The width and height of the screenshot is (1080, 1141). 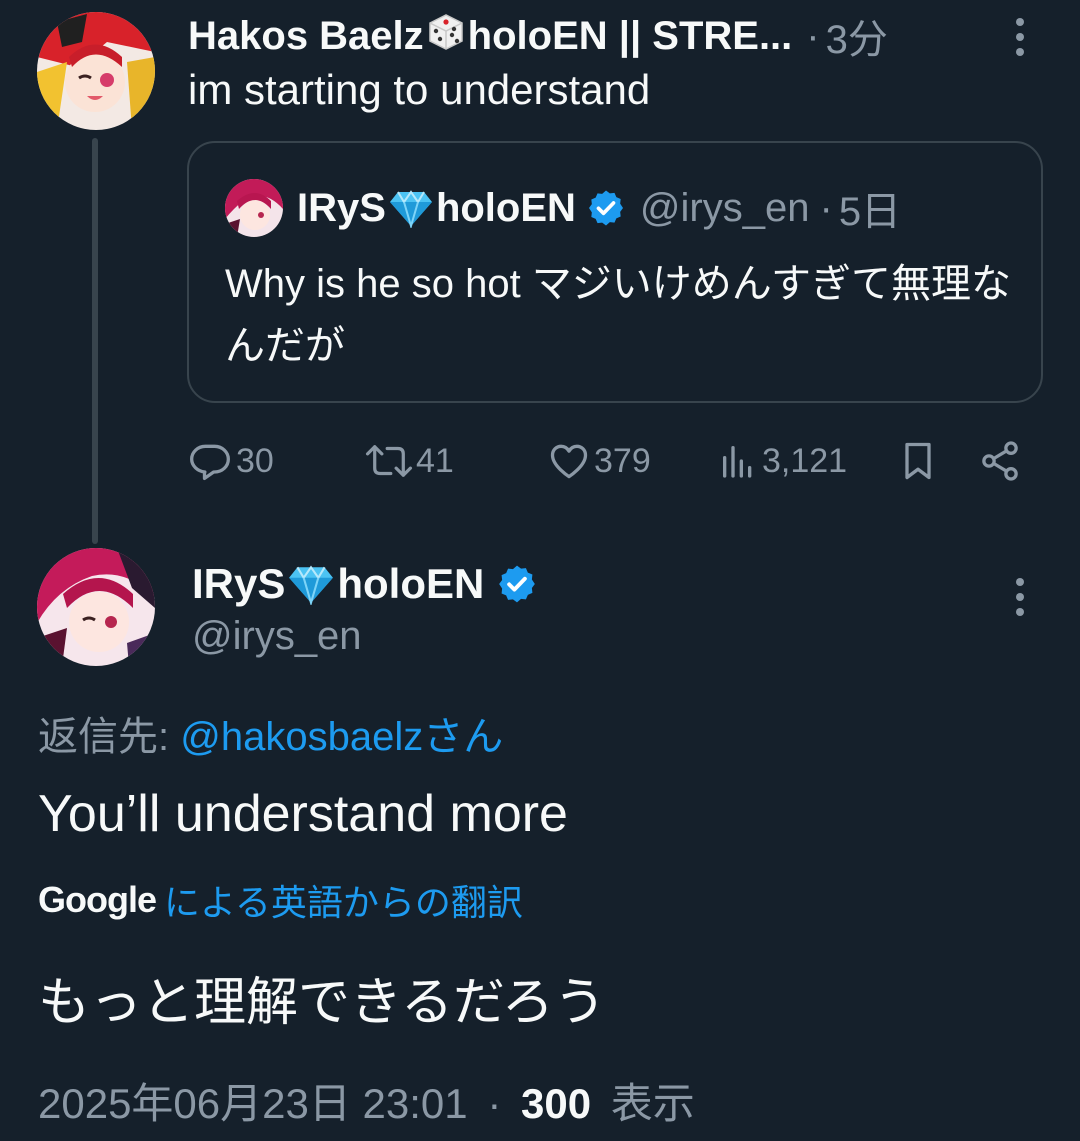 I want to click on tweet-timestamp: 2025年06月23日 23:01, so click(x=253, y=1103).